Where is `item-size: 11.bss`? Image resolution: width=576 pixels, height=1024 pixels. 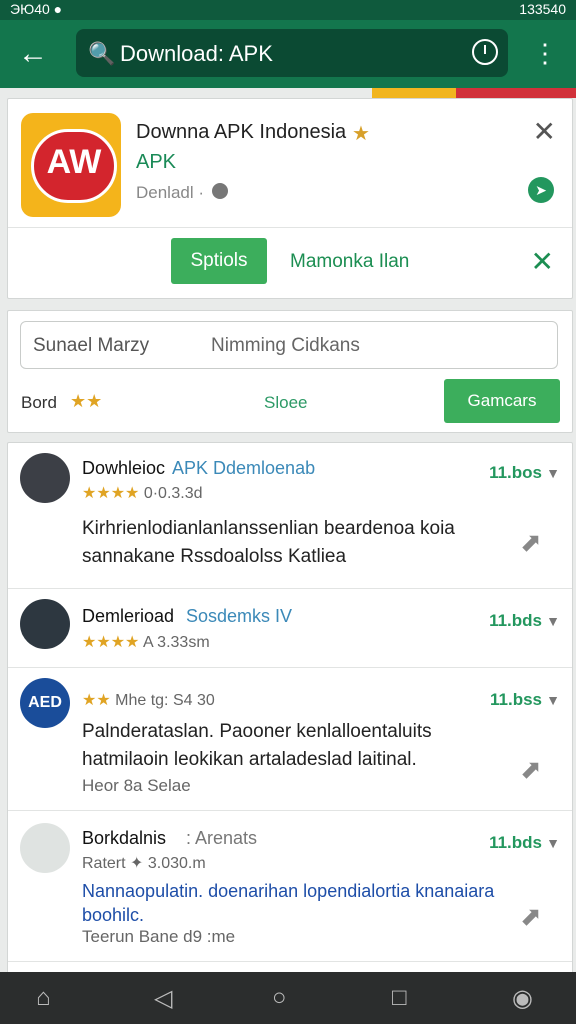 item-size: 11.bss is located at coordinates (516, 699).